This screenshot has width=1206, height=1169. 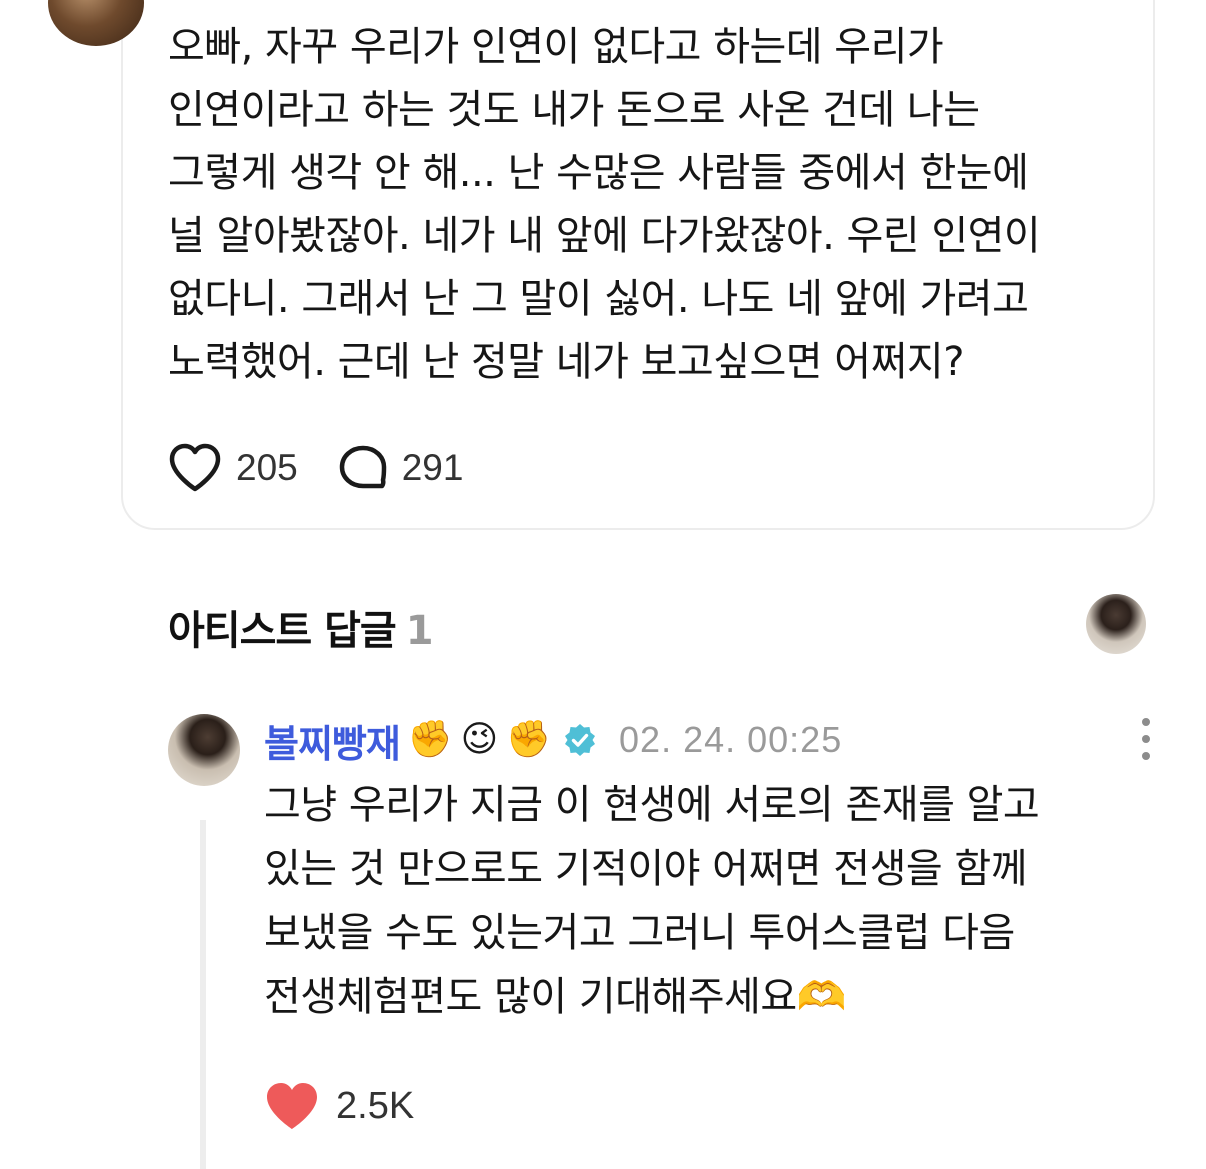 I want to click on post-line: 인연이라고 하는 것도 내가 돈으로 사온 건데 나는, so click(x=574, y=110).